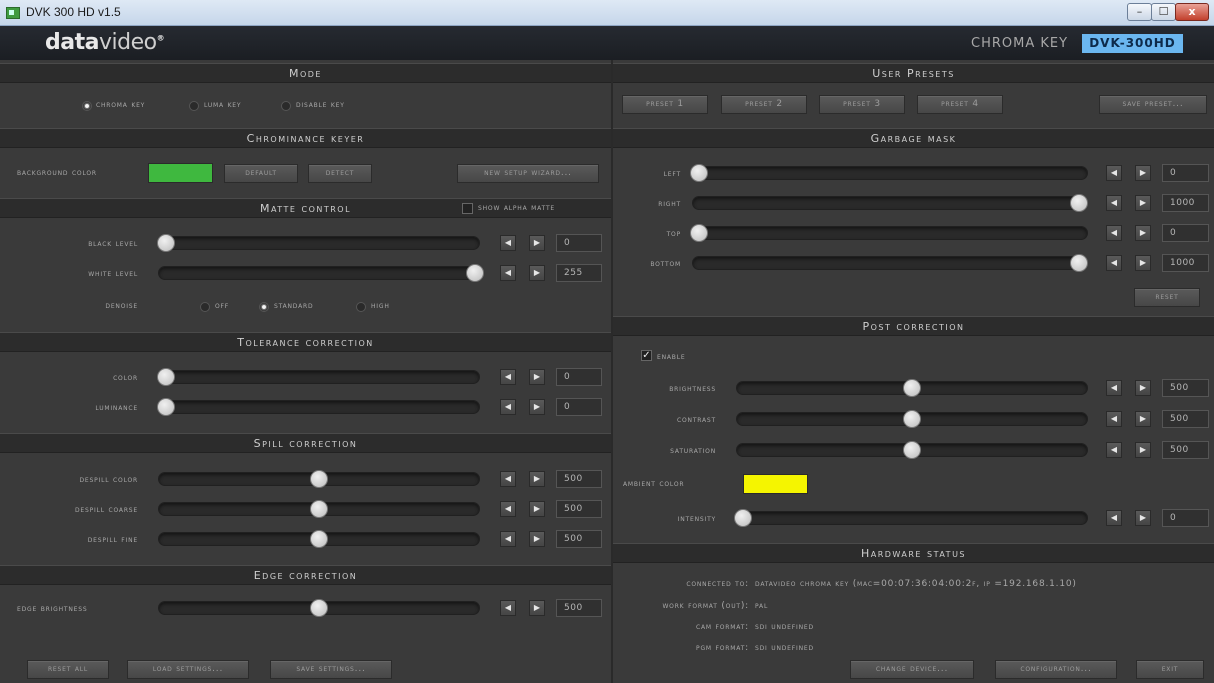  Describe the element at coordinates (508, 479) in the screenshot. I see `despill-color-decrement: ◀` at that location.